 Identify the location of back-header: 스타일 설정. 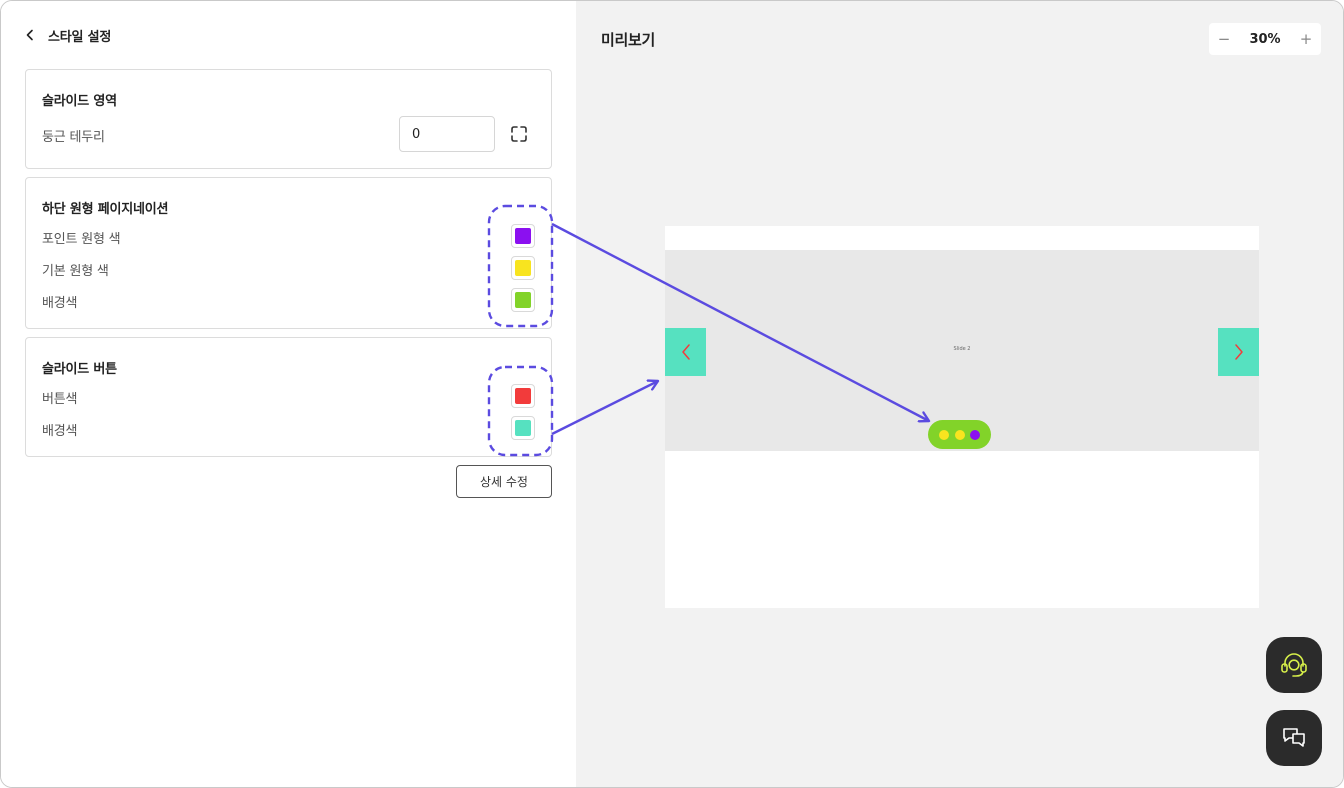
(67, 35).